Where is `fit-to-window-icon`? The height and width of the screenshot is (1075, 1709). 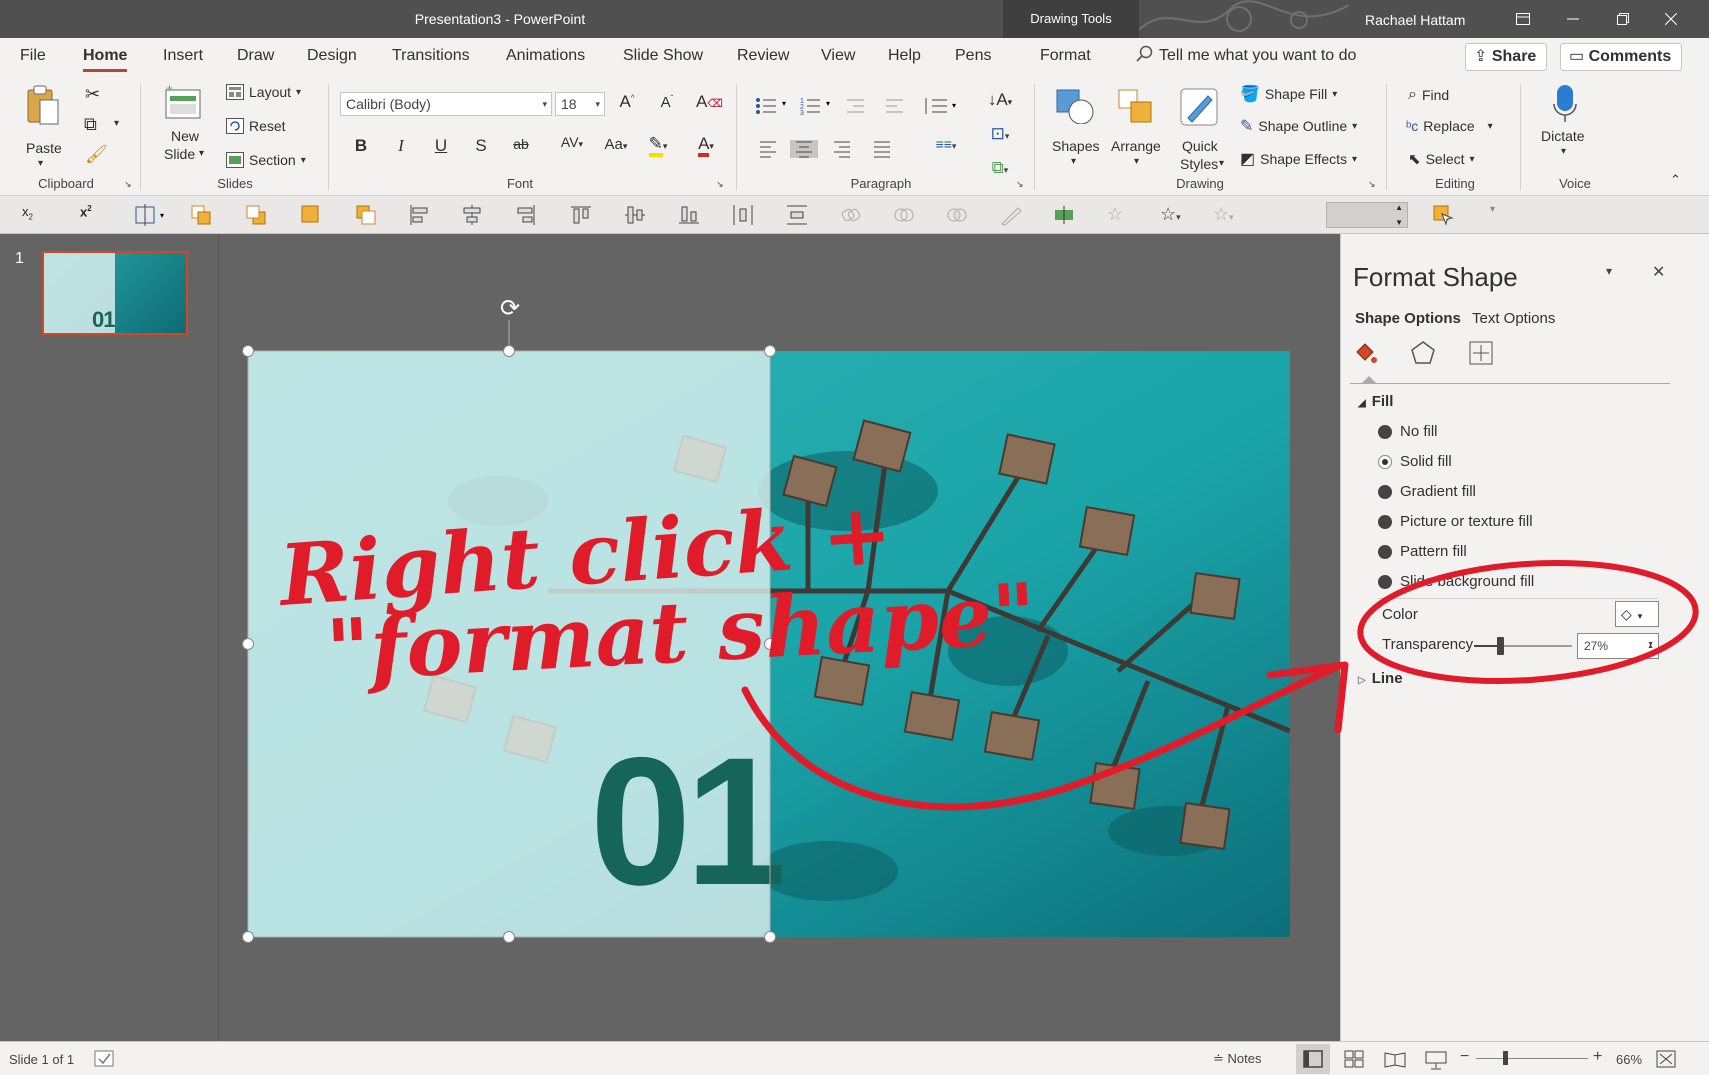 fit-to-window-icon is located at coordinates (1666, 1059).